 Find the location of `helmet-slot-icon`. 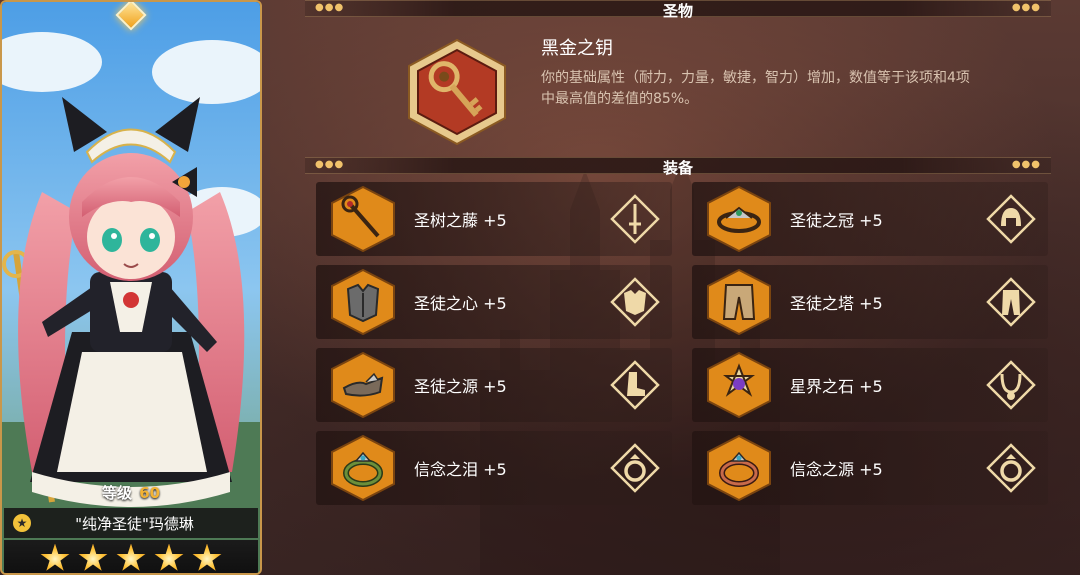

helmet-slot-icon is located at coordinates (1011, 219).